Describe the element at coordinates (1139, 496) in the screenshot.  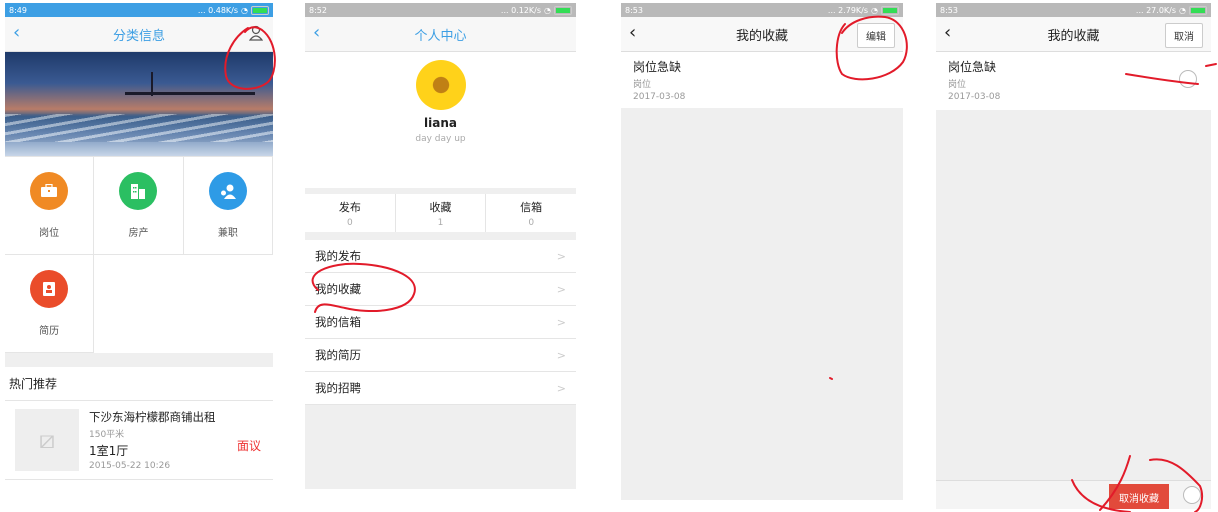
I see `unfavorite-button: 取消收藏` at that location.